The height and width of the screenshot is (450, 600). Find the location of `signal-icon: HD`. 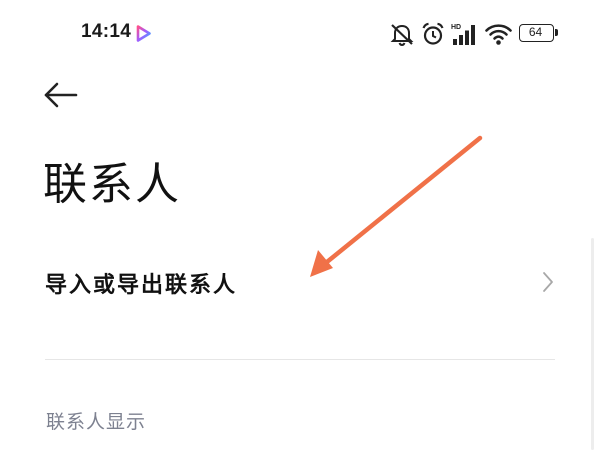

signal-icon: HD is located at coordinates (463, 34).